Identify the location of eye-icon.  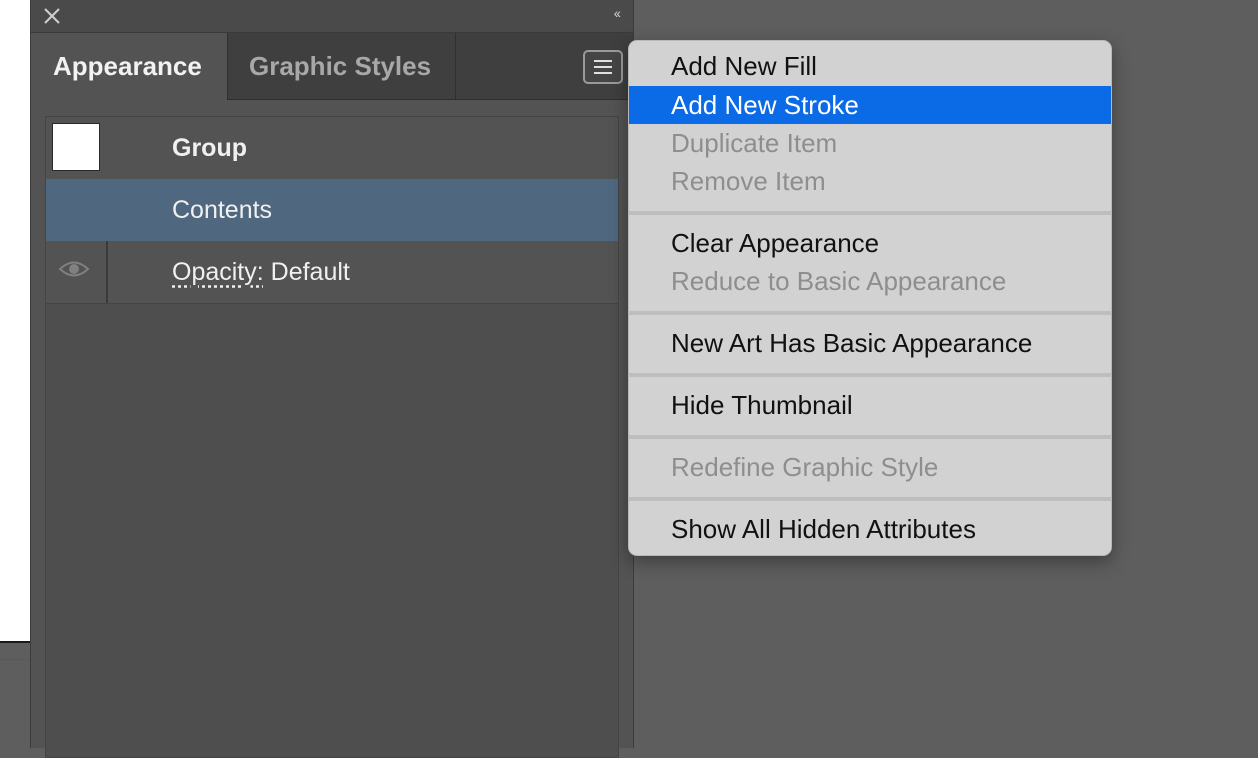
(74, 269).